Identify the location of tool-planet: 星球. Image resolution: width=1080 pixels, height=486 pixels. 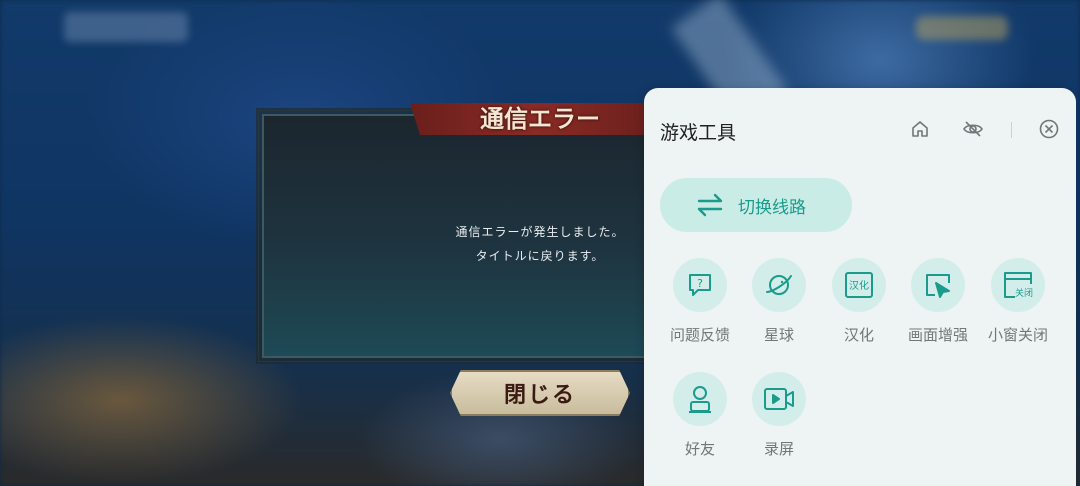
(779, 301).